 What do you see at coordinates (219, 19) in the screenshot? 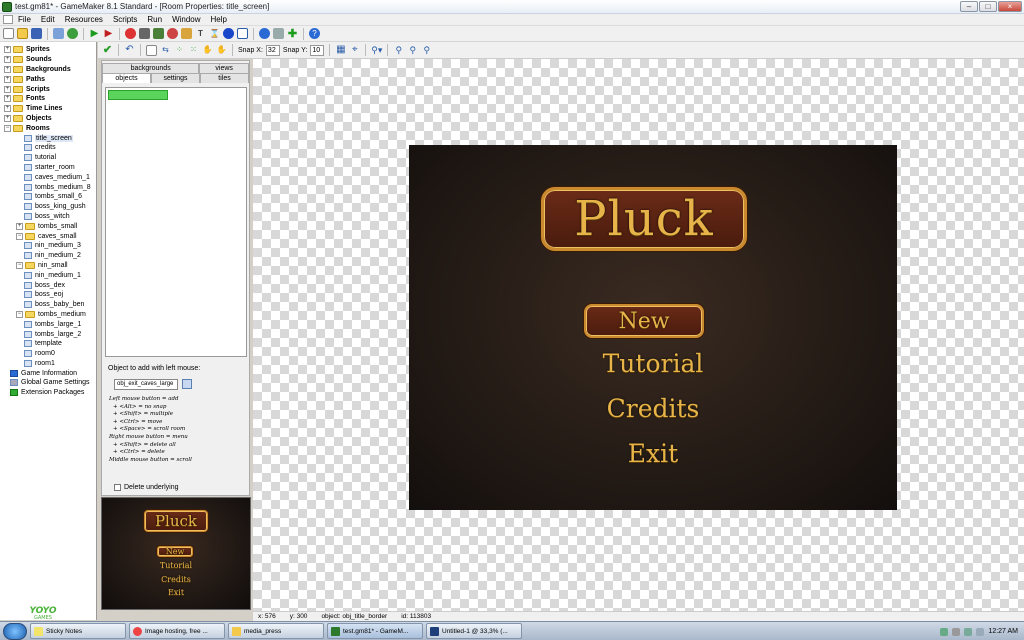
I see `menu-help: Help` at bounding box center [219, 19].